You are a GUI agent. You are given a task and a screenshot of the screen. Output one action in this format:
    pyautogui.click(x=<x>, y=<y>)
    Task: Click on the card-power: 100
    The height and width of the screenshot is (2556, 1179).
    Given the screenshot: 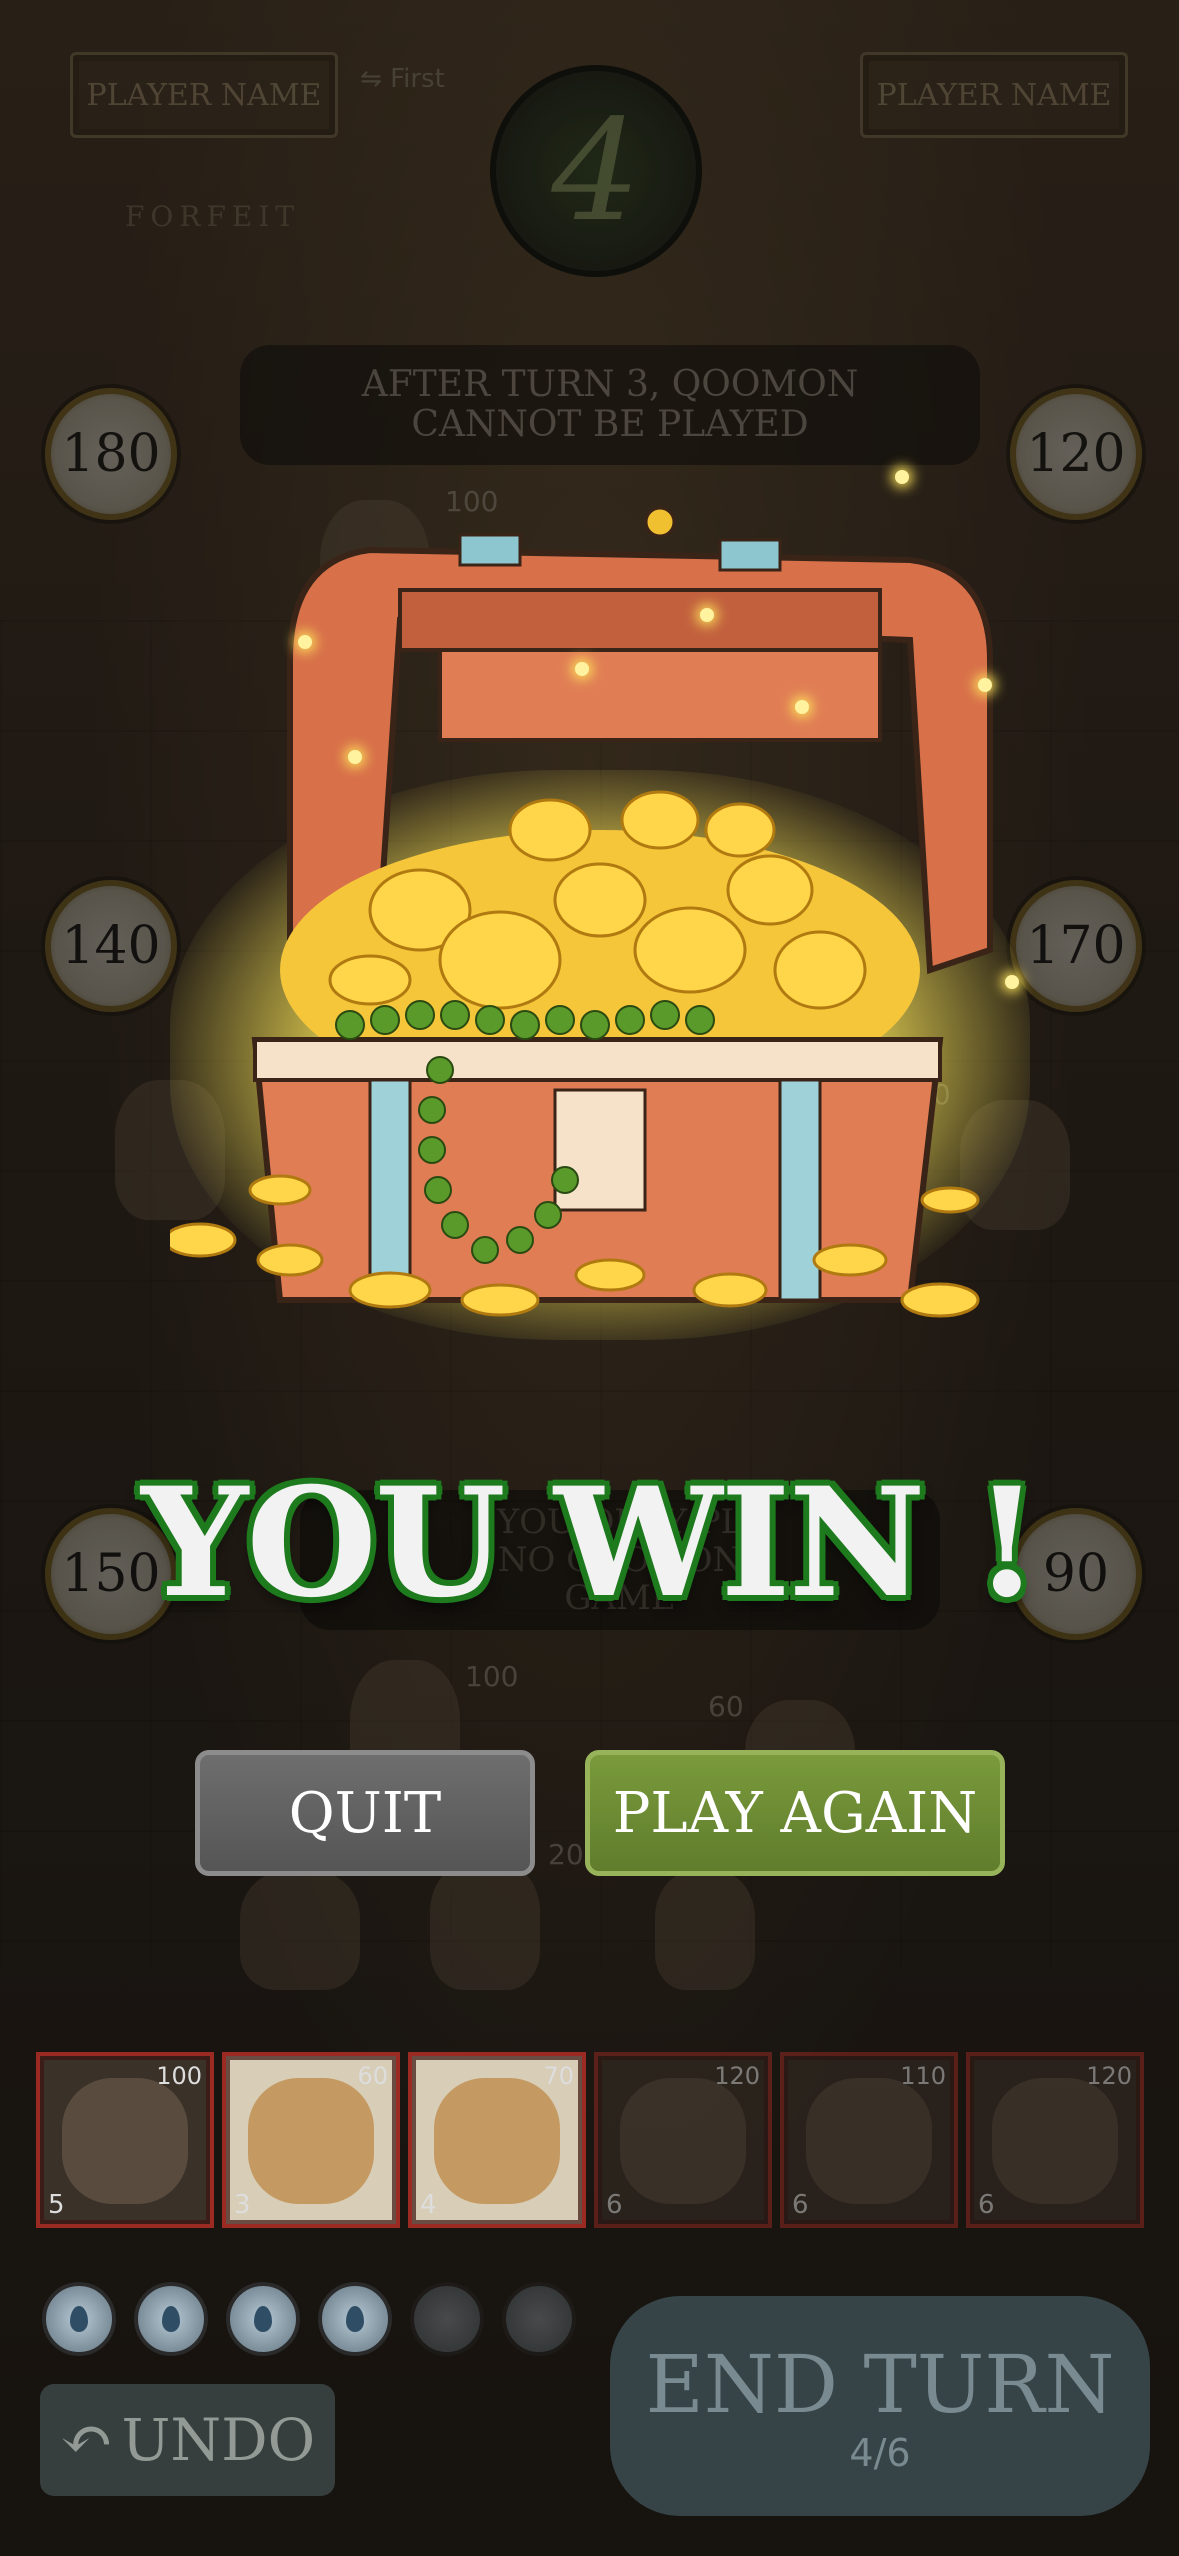 What is the action you would take?
    pyautogui.click(x=179, y=2076)
    